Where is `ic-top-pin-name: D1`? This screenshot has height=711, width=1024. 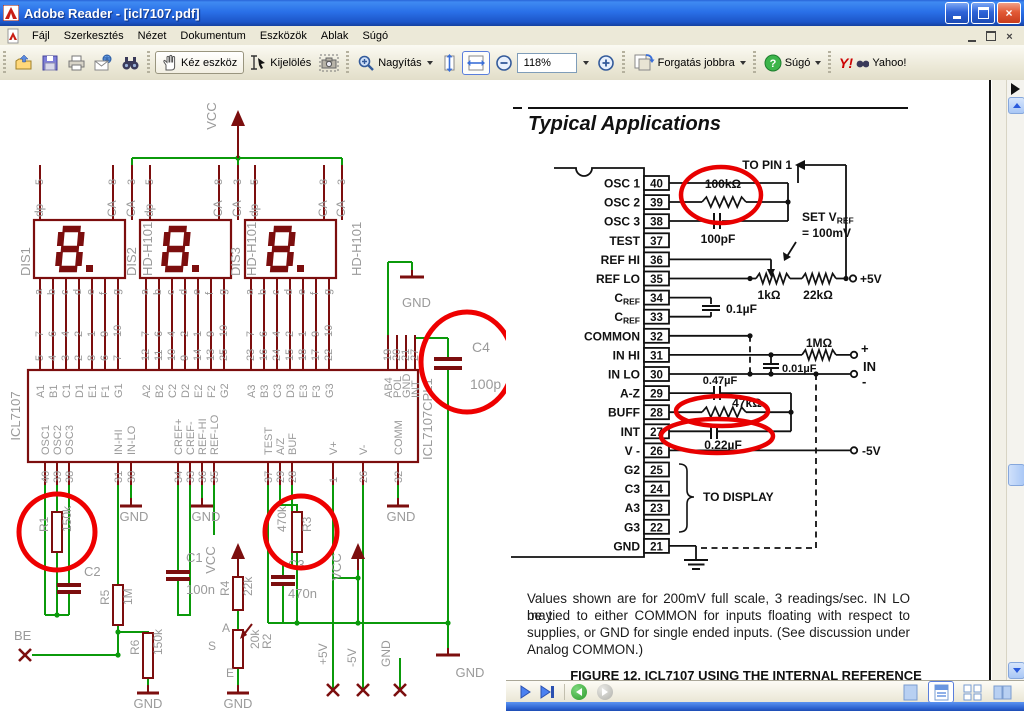
ic-top-pin-name: D1 is located at coordinates (80, 391).